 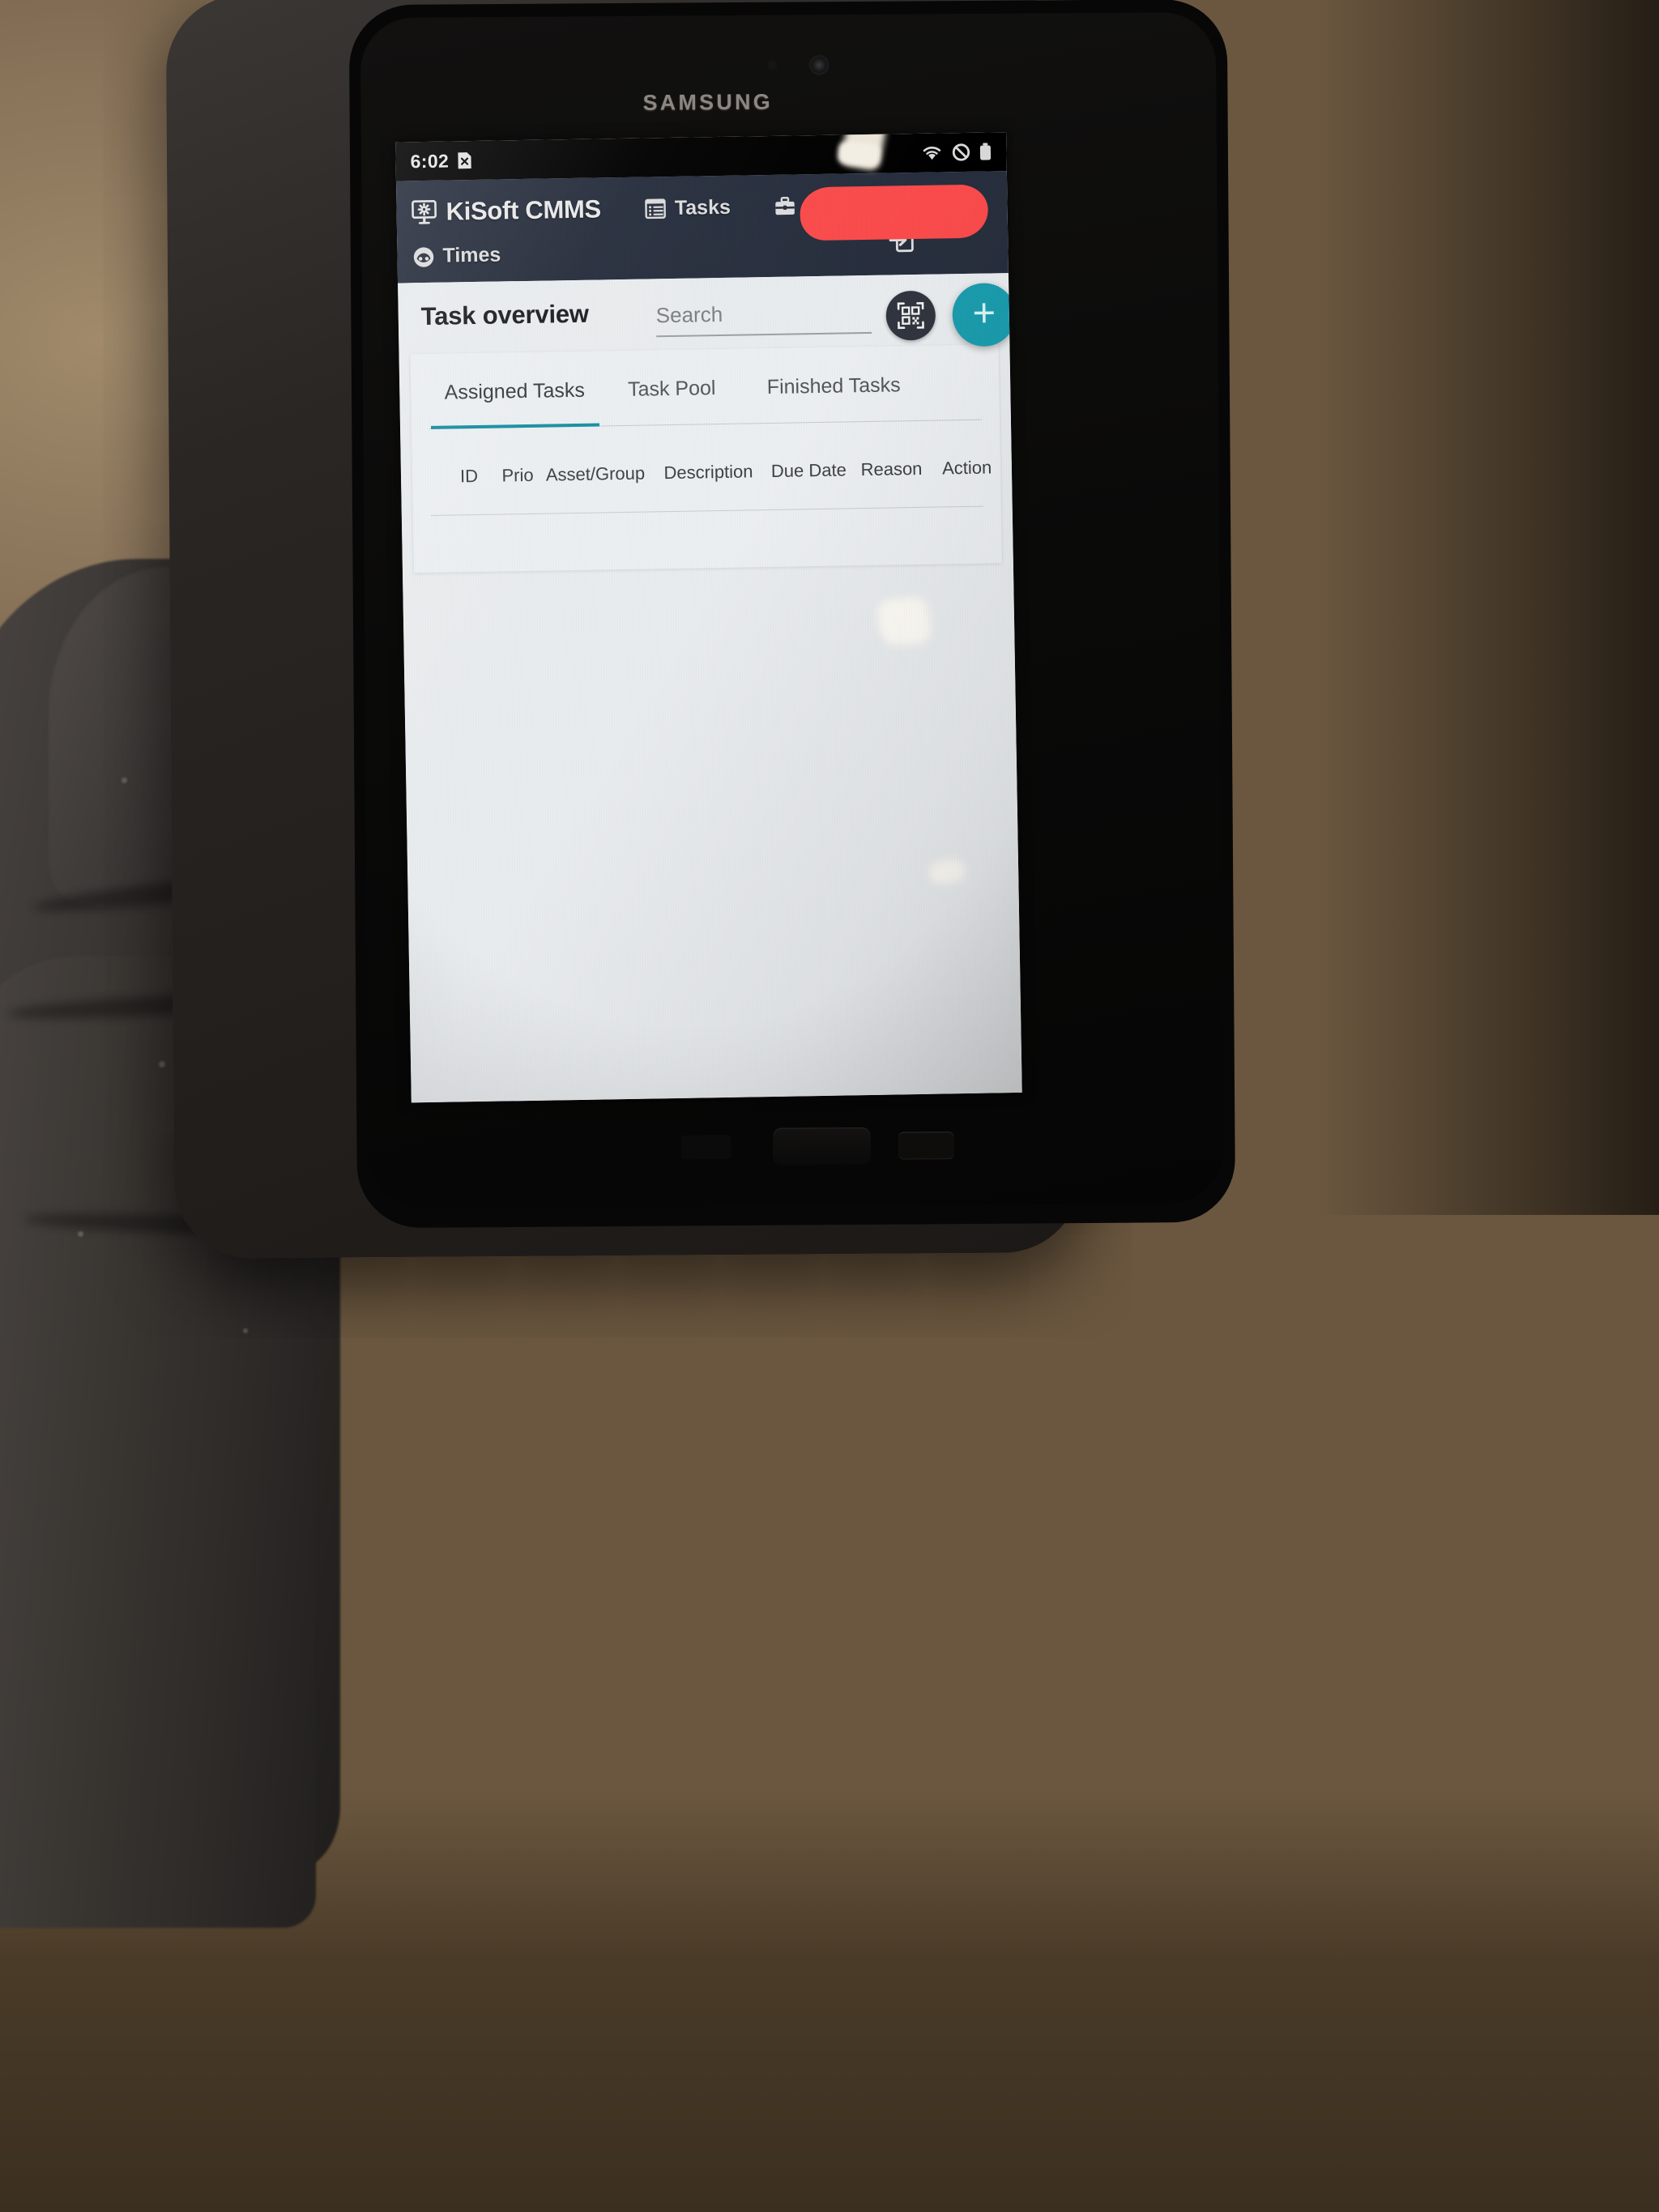 I want to click on toolbar-row: Task overview Search +, so click(x=707, y=310).